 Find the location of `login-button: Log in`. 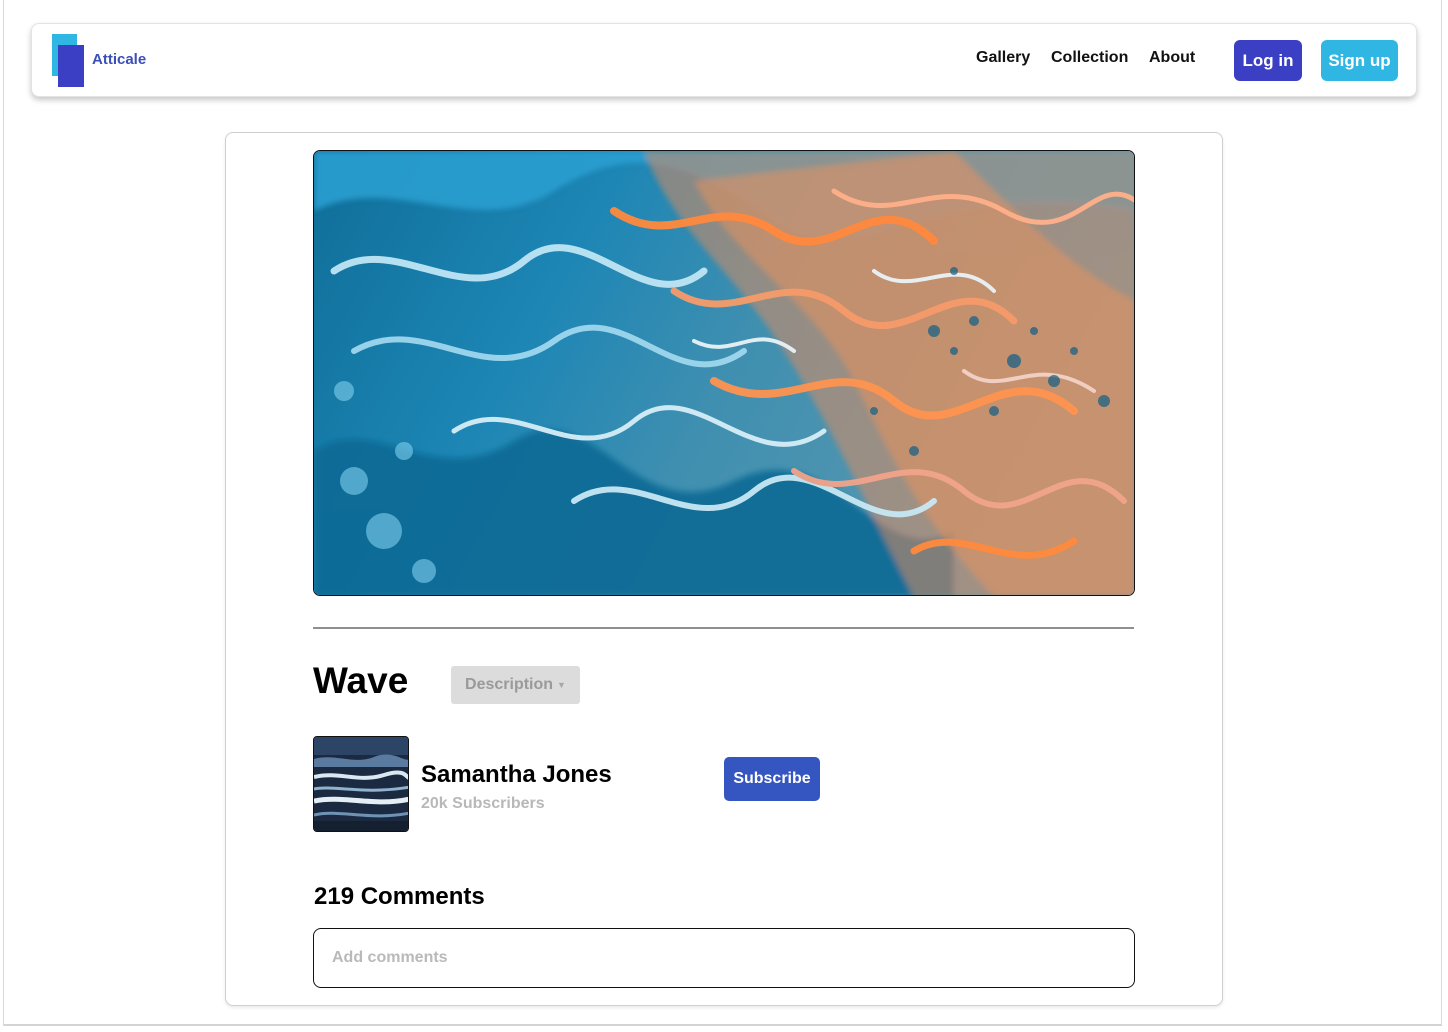

login-button: Log in is located at coordinates (1268, 60).